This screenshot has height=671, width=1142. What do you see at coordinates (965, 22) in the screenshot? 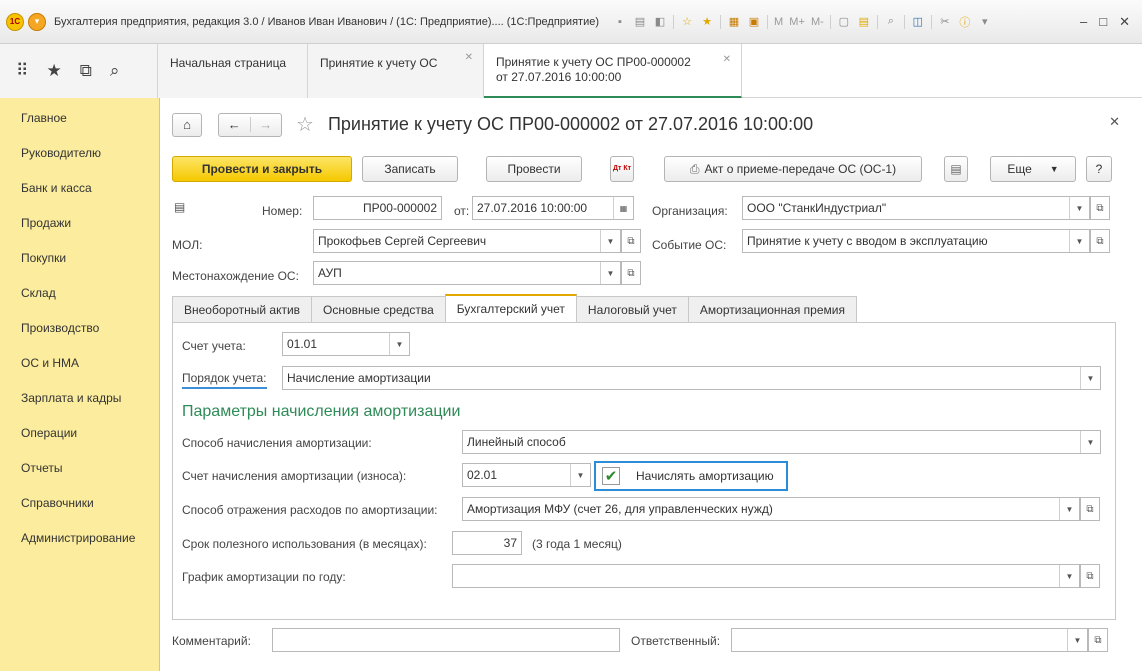
I see `info-icon: ⓘ` at bounding box center [965, 22].